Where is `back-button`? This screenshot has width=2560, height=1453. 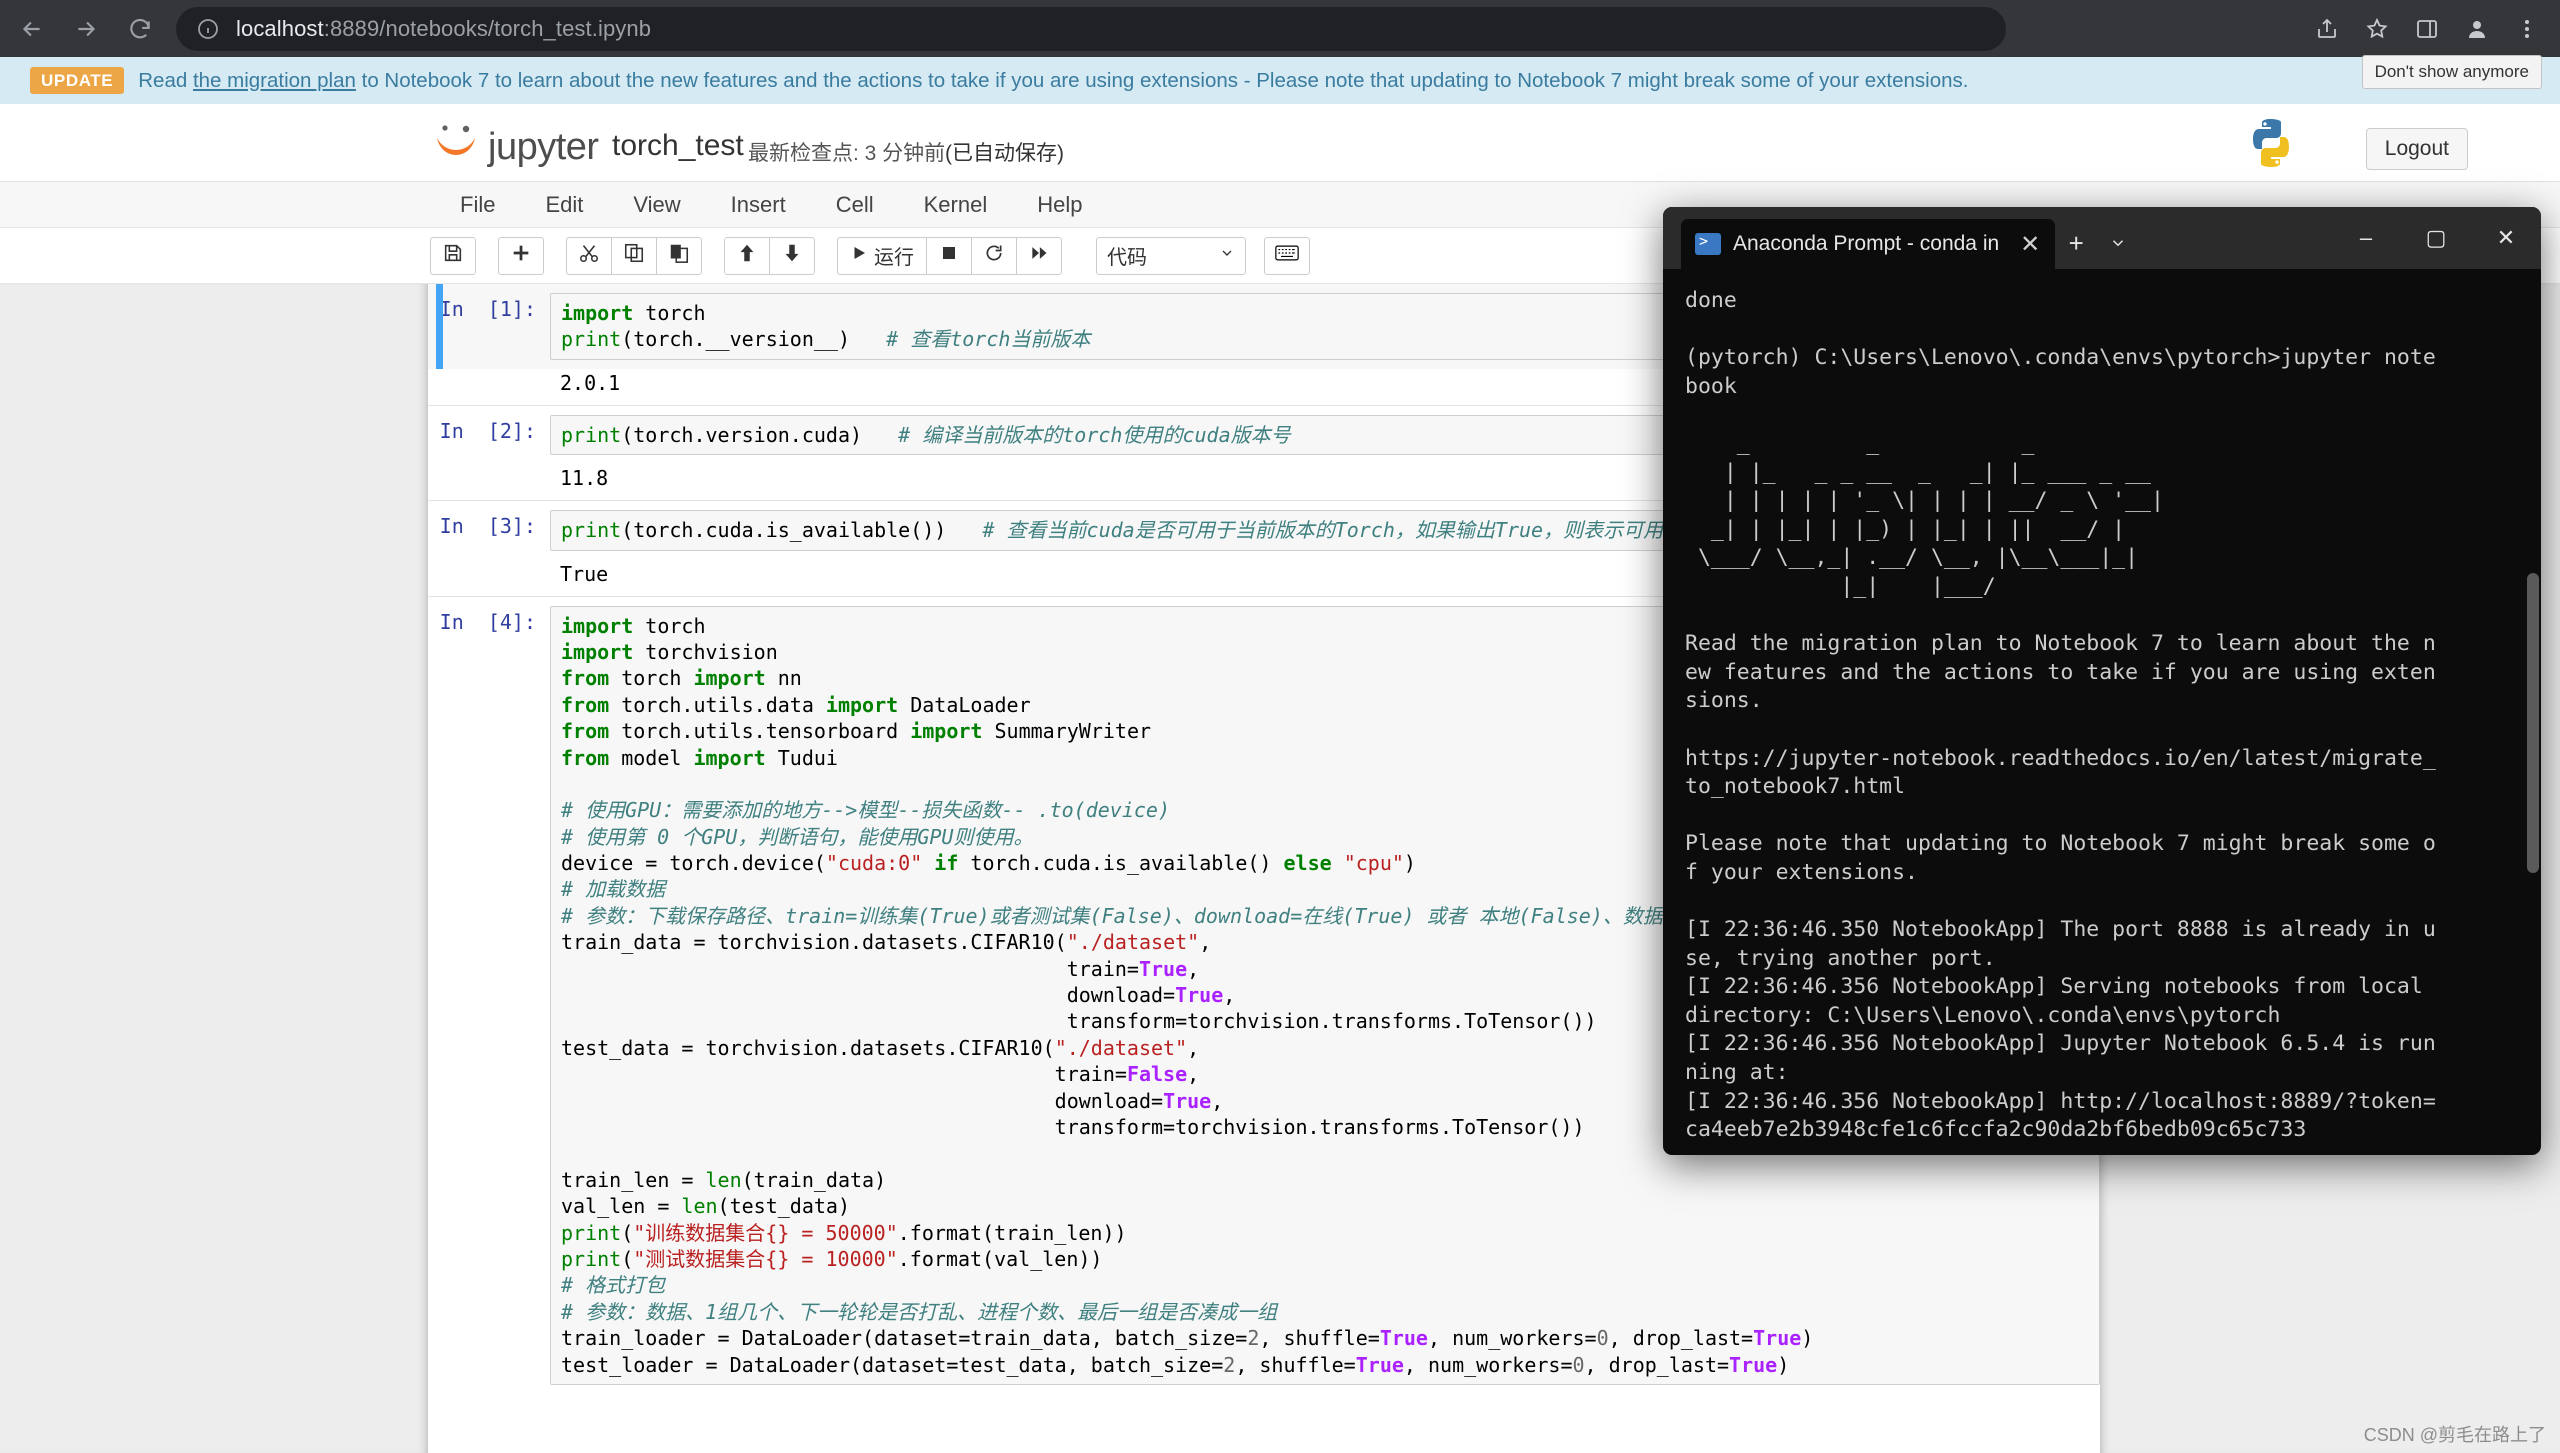 back-button is located at coordinates (32, 29).